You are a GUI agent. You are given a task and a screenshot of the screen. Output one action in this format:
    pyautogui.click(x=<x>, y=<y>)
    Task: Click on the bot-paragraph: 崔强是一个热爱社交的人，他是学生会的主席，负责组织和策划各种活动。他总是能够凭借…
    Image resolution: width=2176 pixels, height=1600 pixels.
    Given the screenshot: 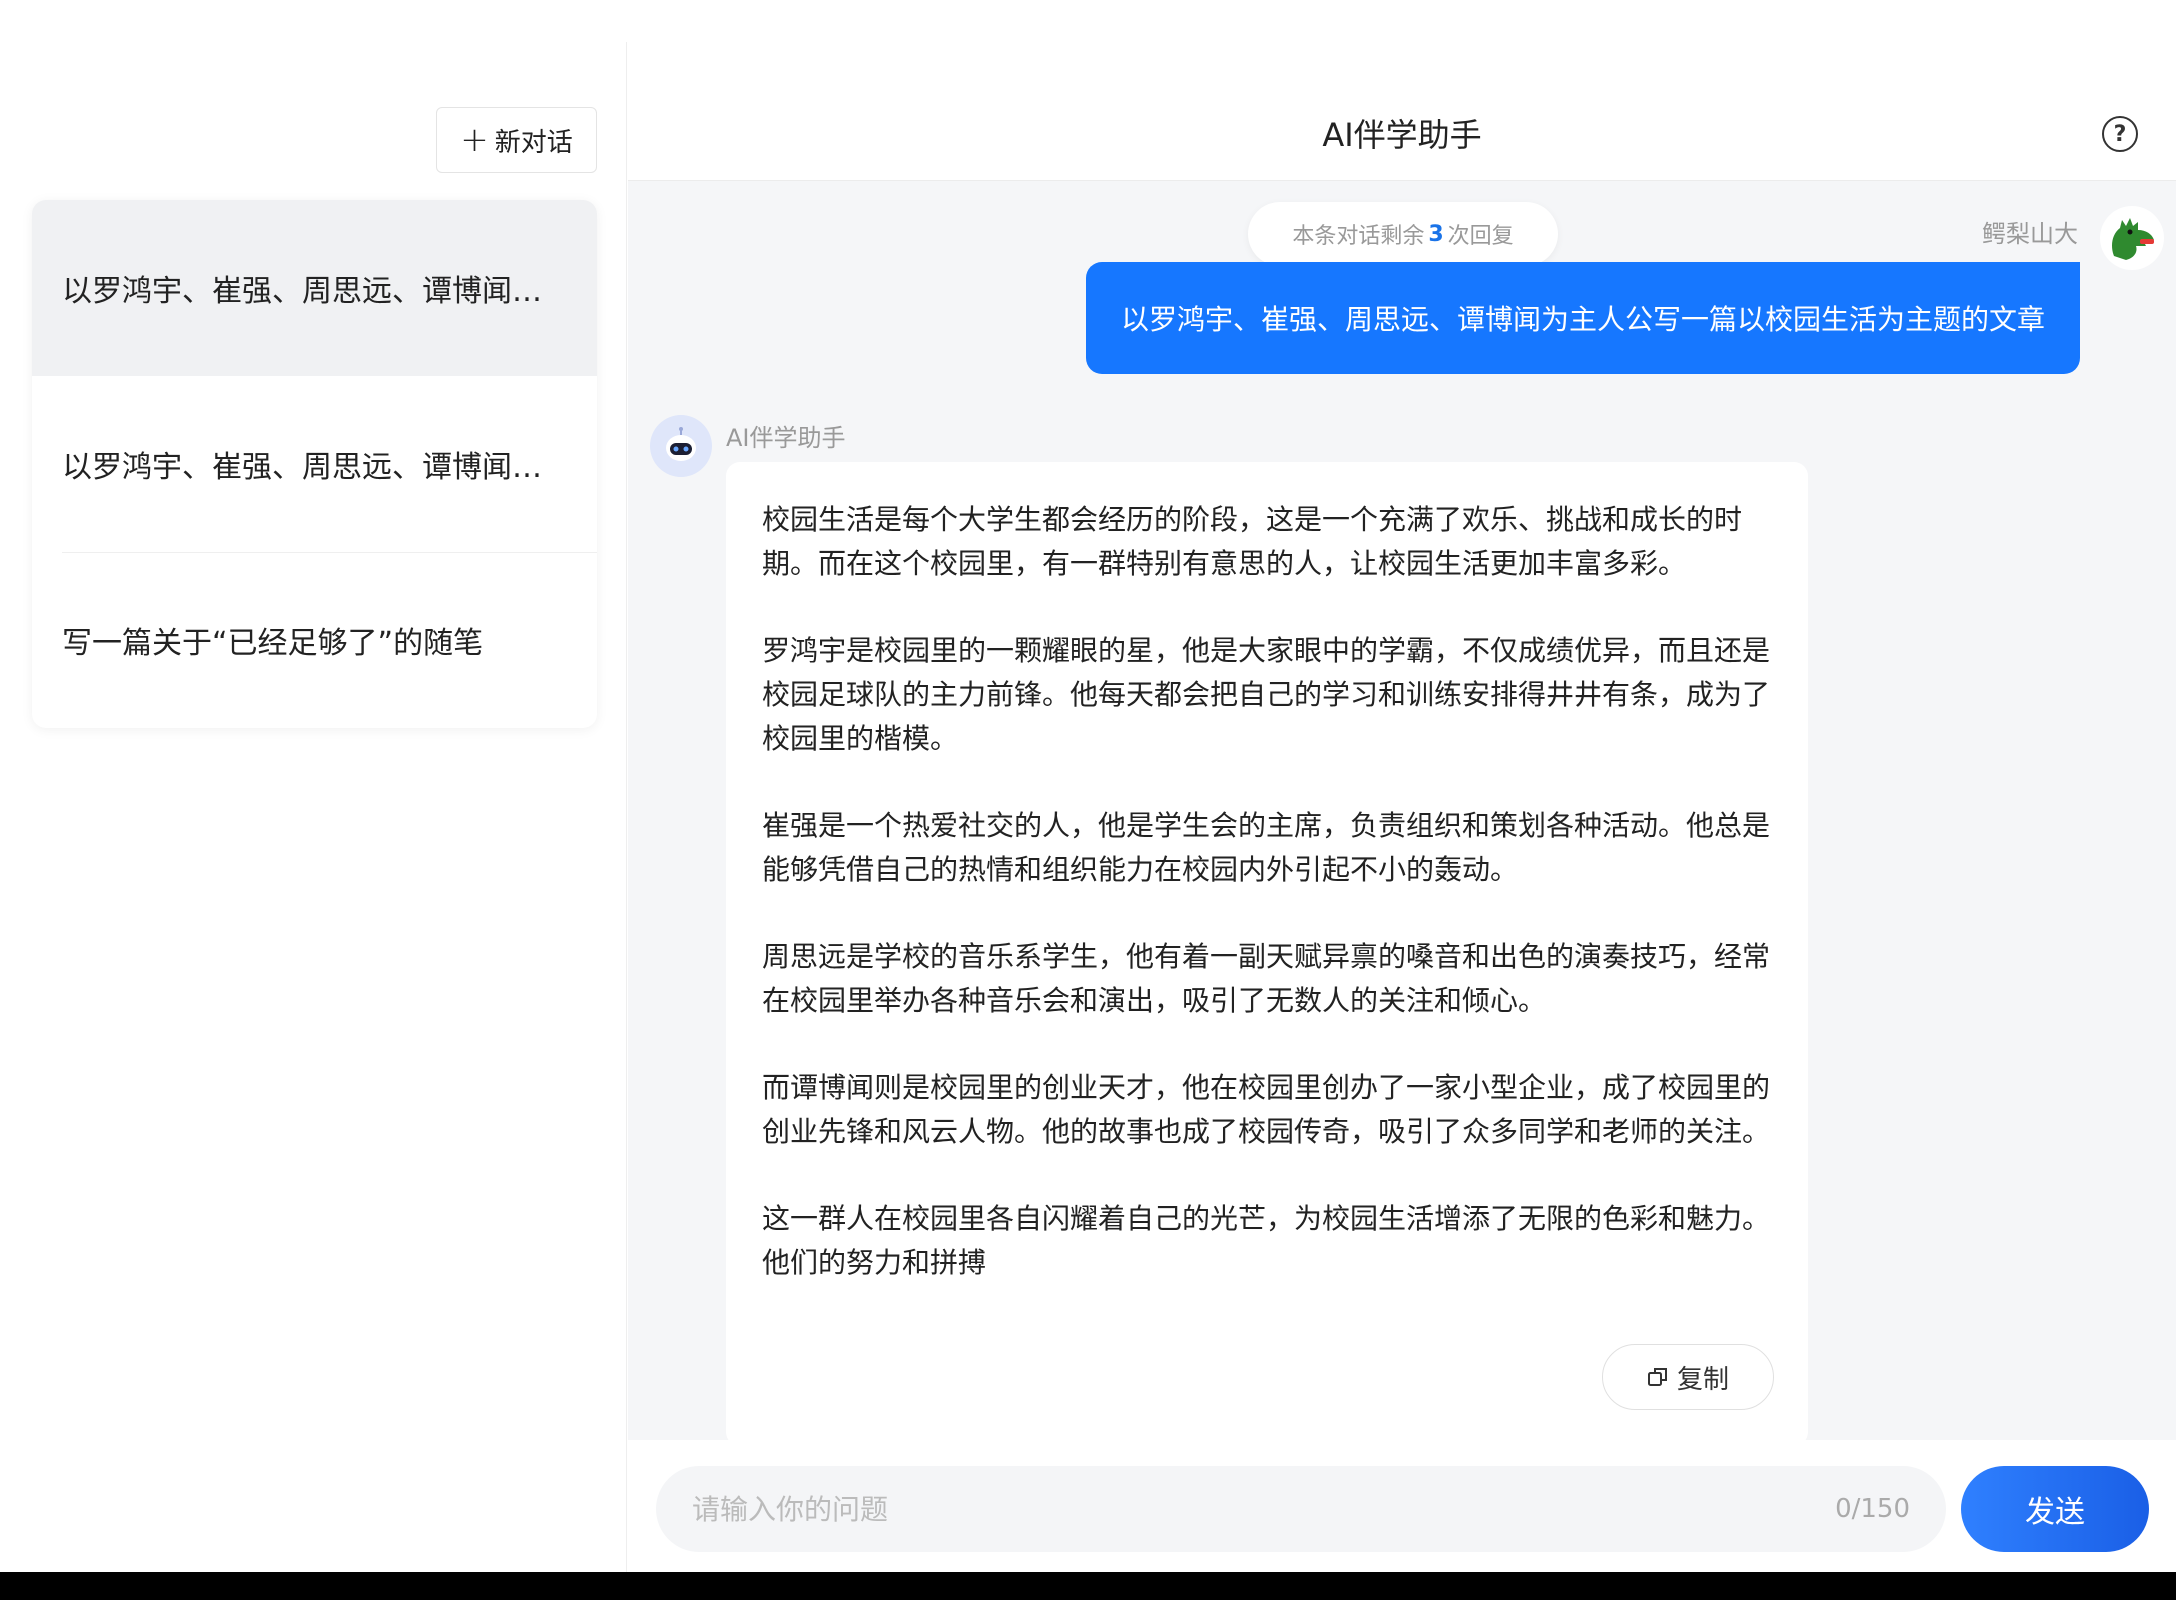 What is the action you would take?
    pyautogui.click(x=1266, y=847)
    